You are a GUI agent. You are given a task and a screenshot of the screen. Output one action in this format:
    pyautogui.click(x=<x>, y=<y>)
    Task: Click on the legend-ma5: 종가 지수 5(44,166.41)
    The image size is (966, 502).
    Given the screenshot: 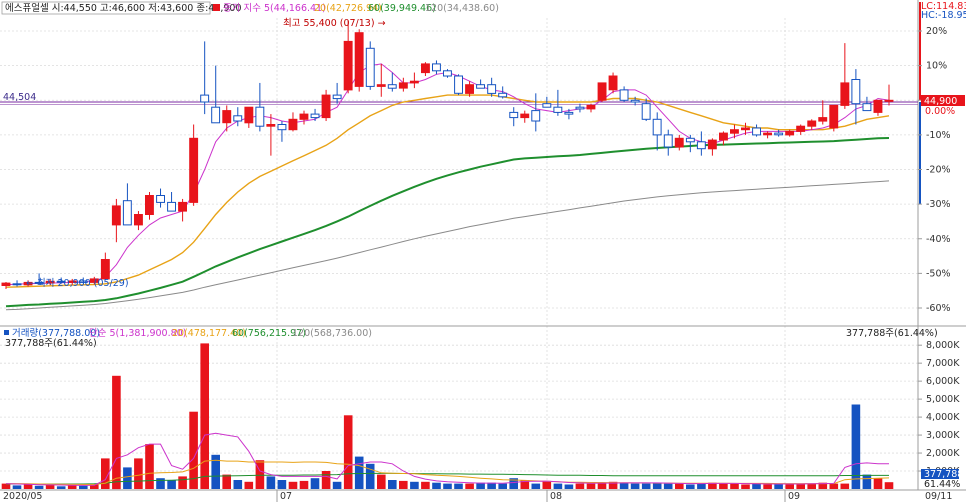 What is the action you would take?
    pyautogui.click(x=274, y=8)
    